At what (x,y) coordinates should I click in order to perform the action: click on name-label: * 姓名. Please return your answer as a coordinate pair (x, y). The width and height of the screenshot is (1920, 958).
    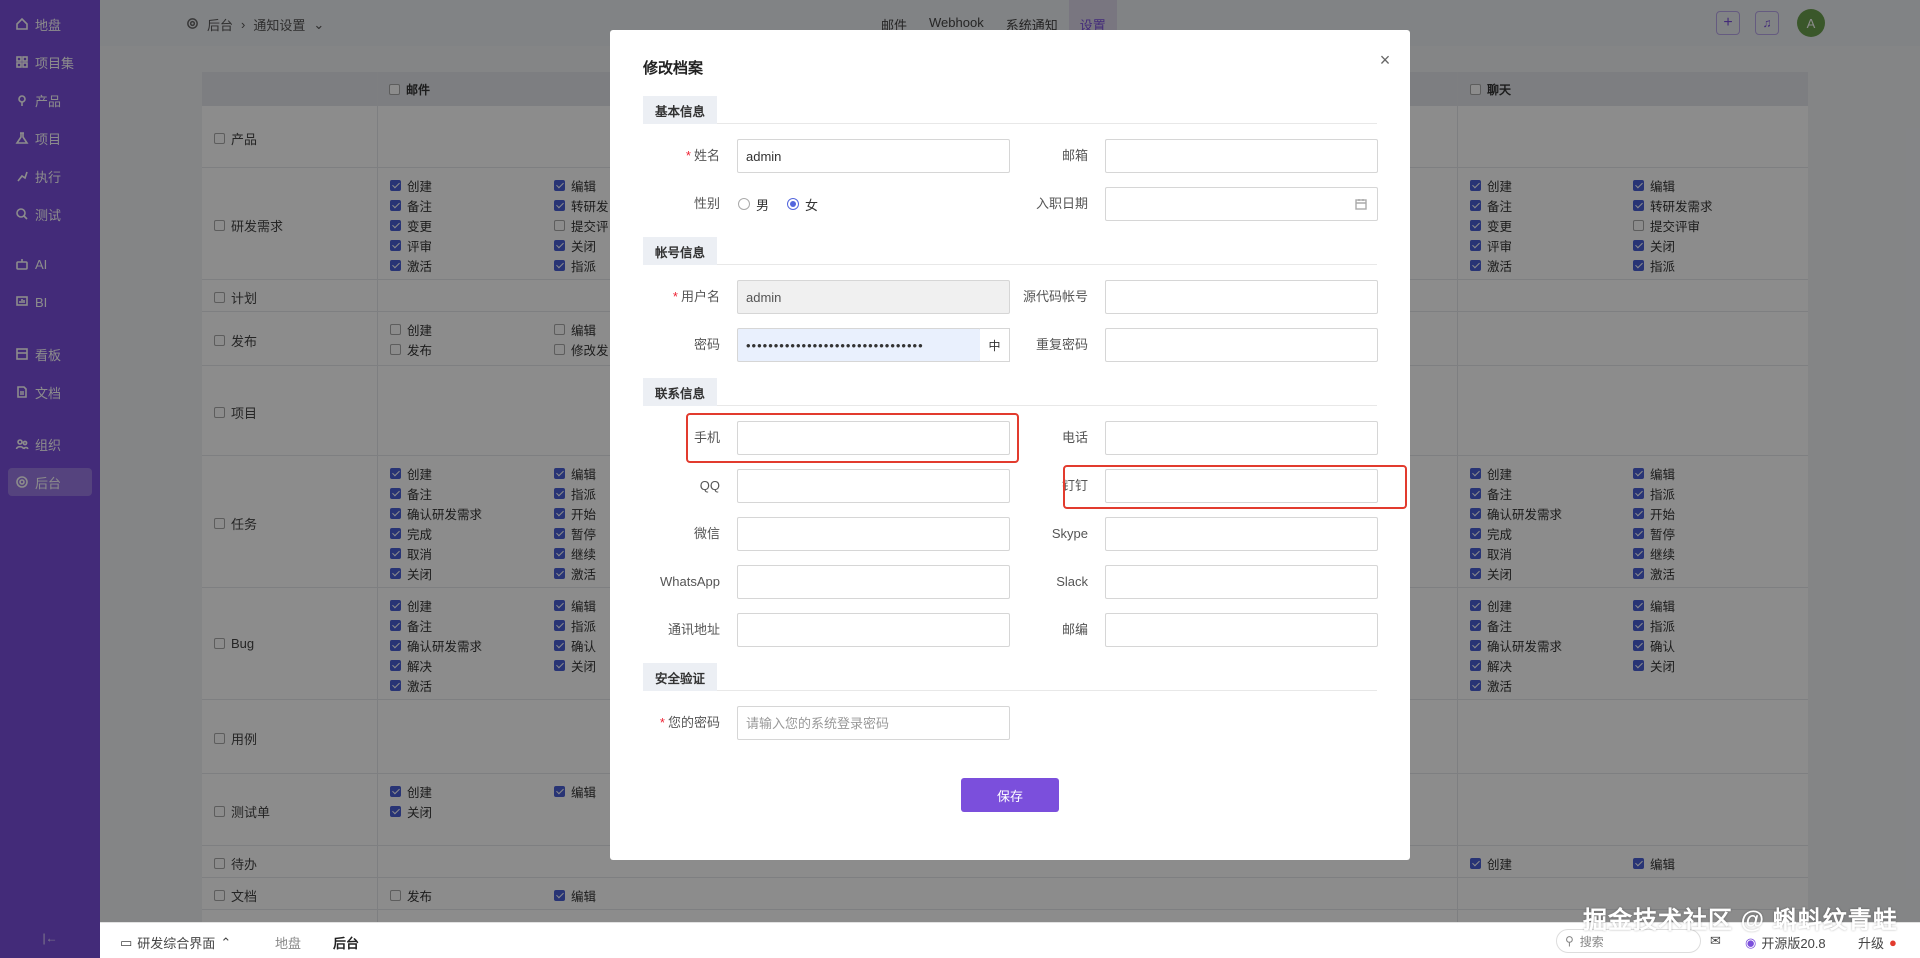
    Looking at the image, I should click on (702, 155).